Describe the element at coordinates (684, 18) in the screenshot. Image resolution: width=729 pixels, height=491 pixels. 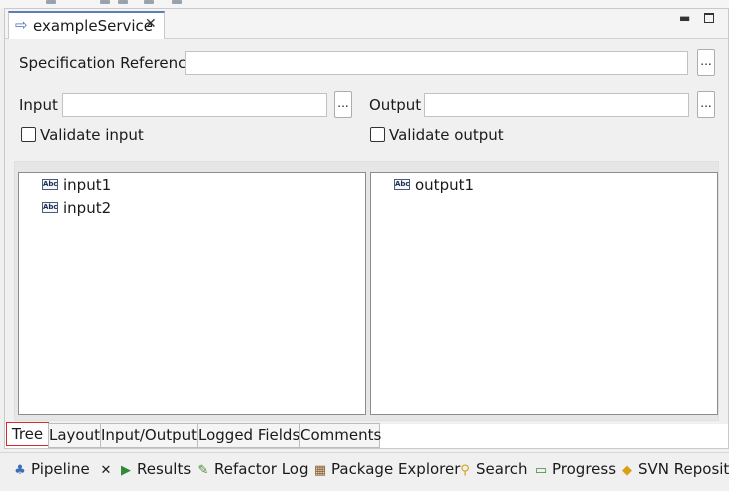
I see `minimize-icon: ▬` at that location.